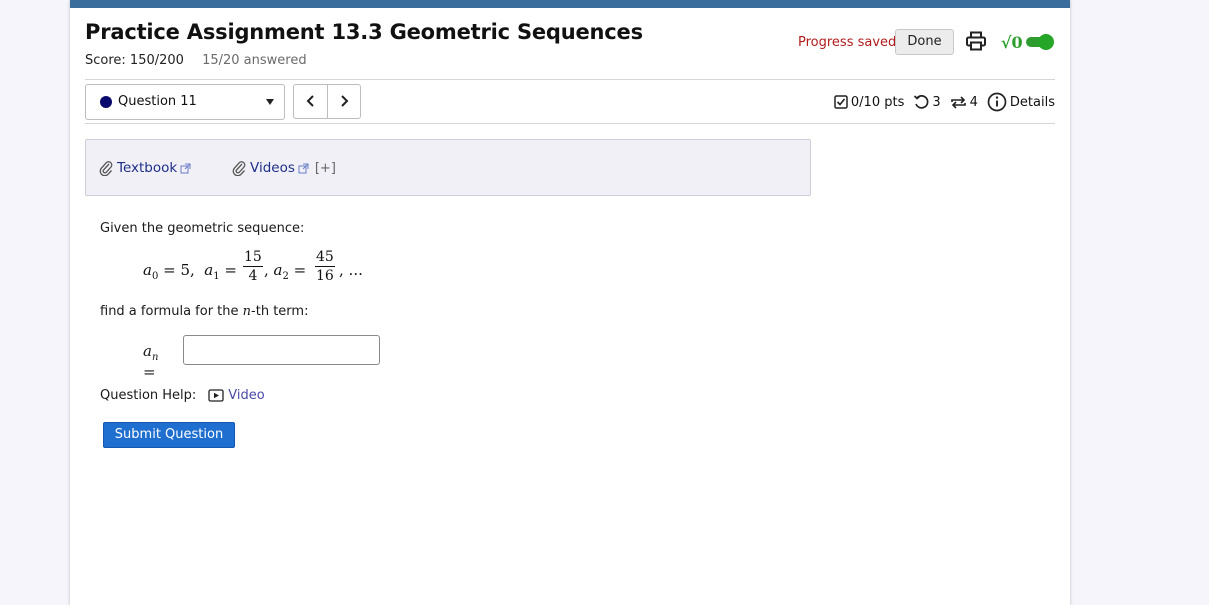 This screenshot has width=1209, height=605. I want to click on math-display-toggle: √0, so click(1027, 42).